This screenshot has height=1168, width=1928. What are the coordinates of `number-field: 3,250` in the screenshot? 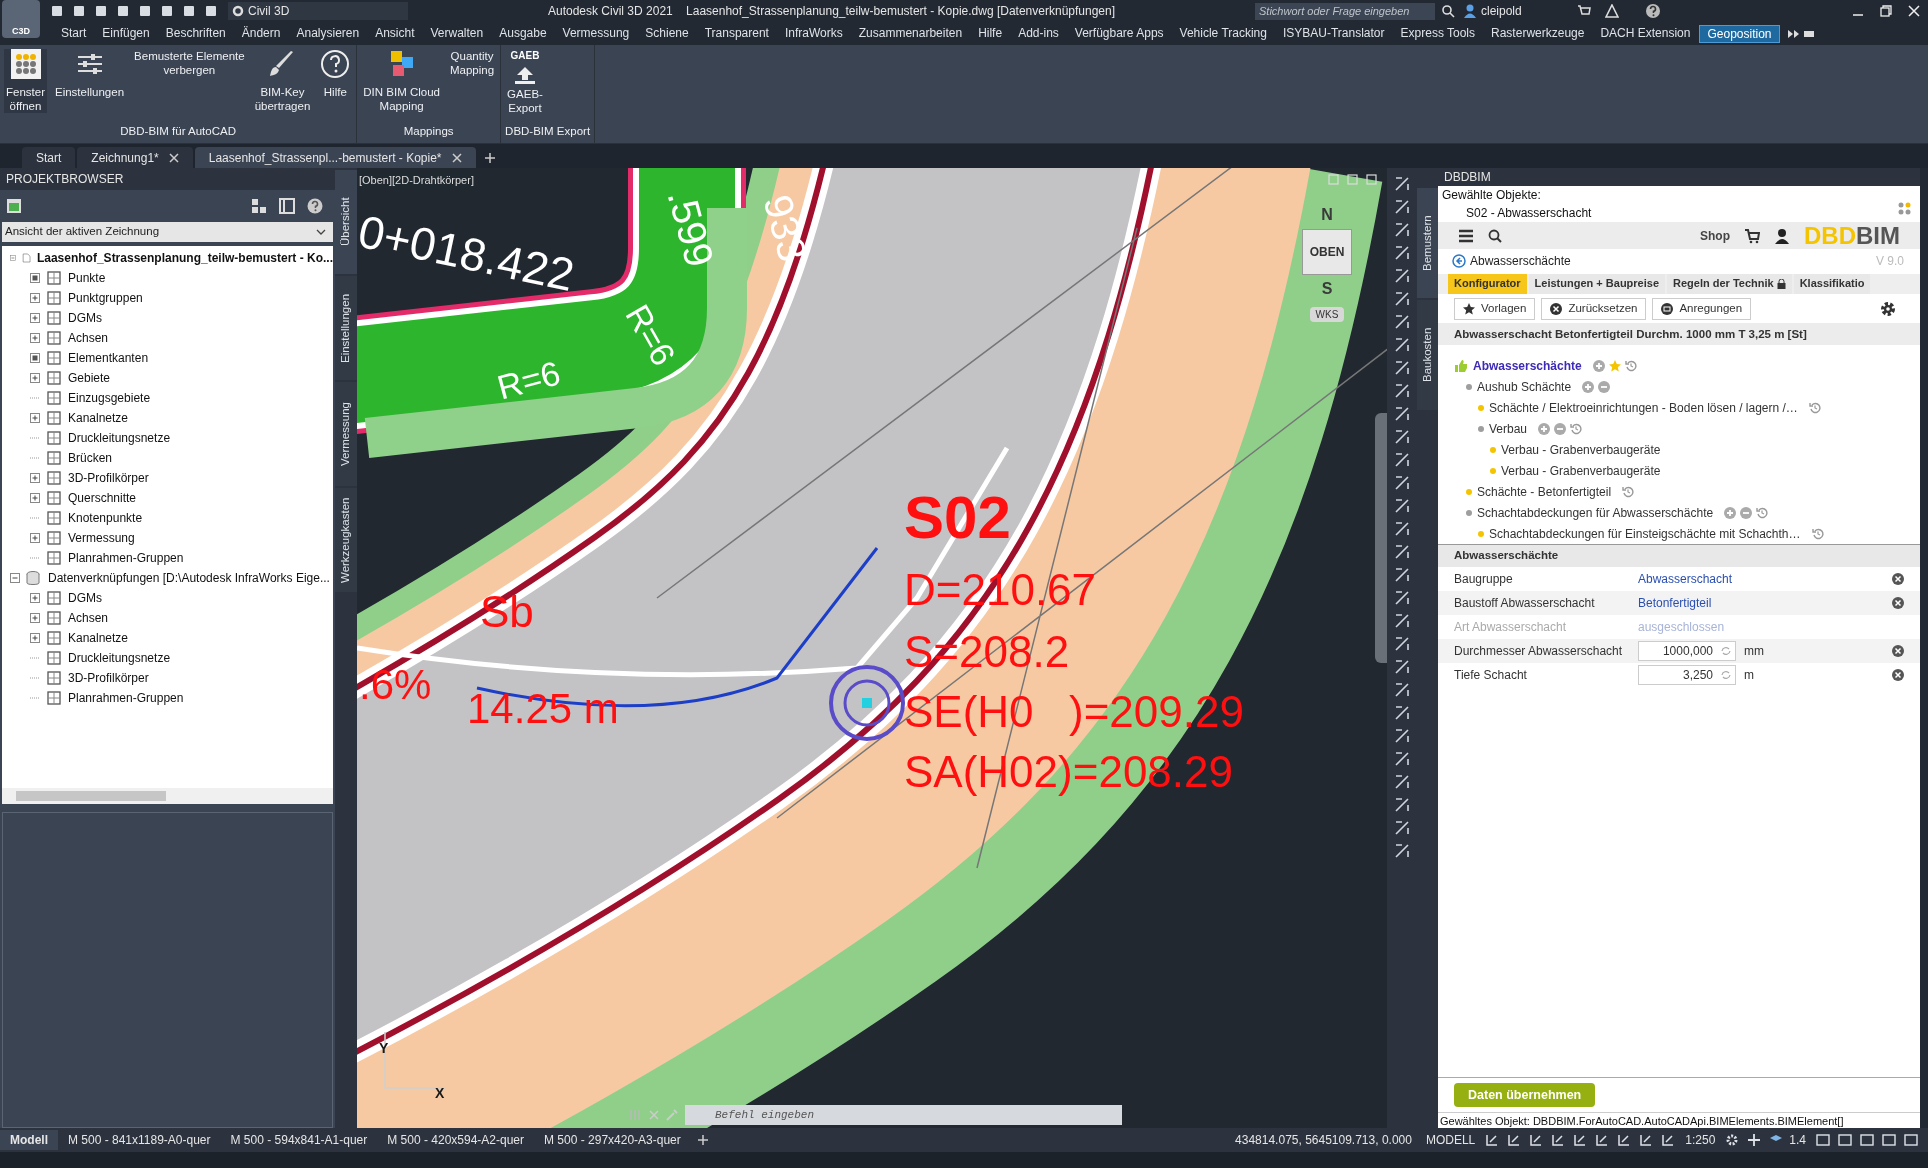 It's located at (1687, 675).